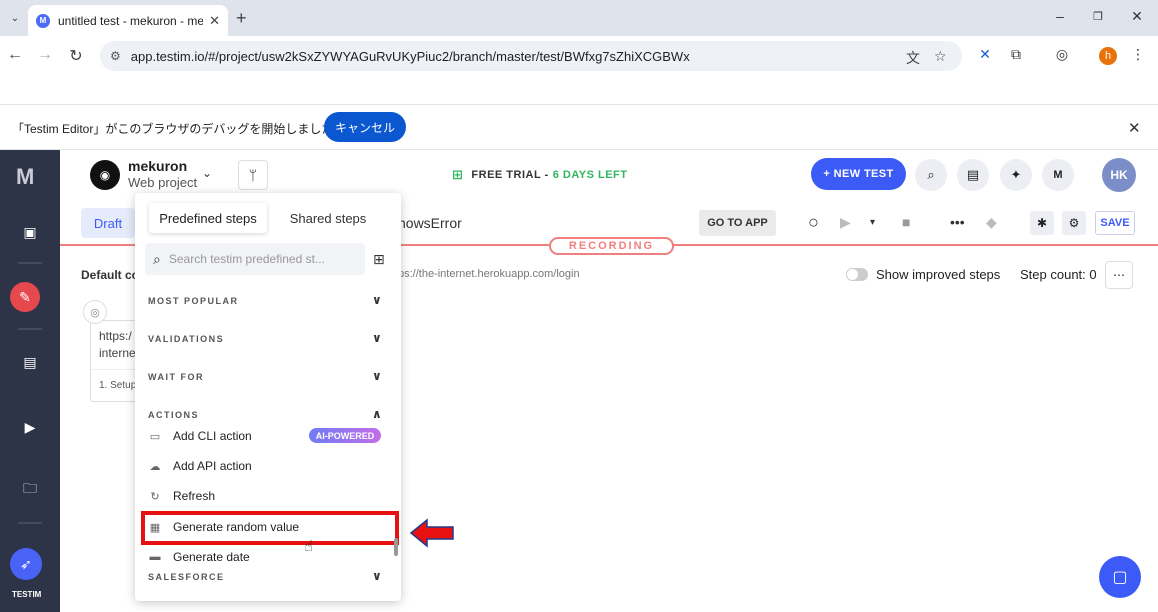 Image resolution: width=1158 pixels, height=612 pixels. What do you see at coordinates (15, 18) in the screenshot?
I see `tab-search-chevron-icon: ⌄` at bounding box center [15, 18].